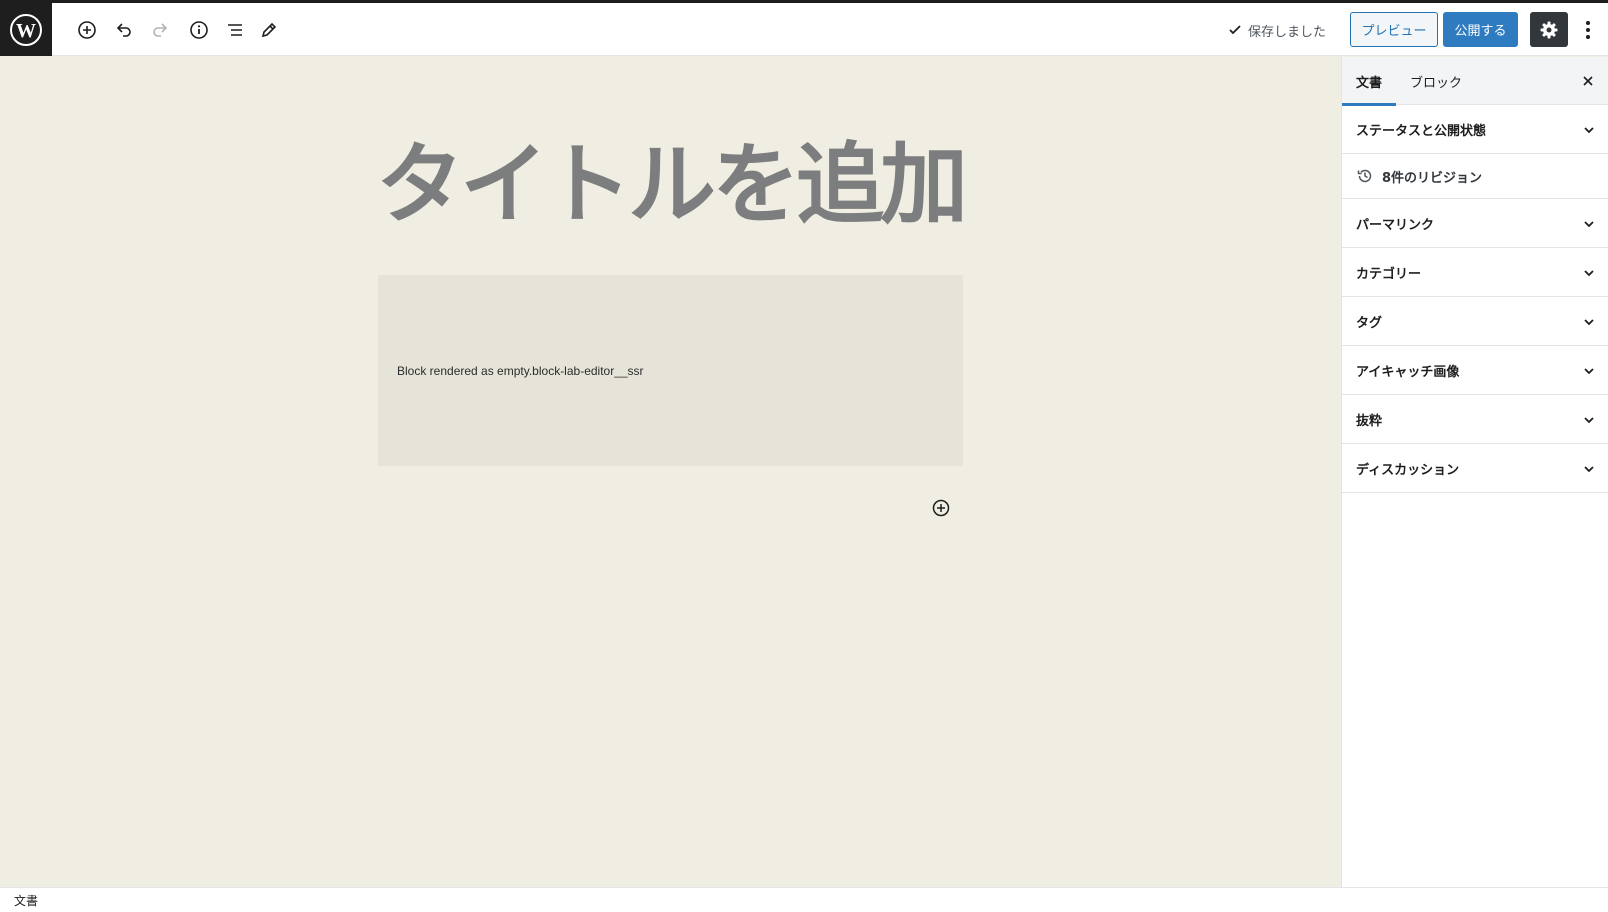 The height and width of the screenshot is (912, 1608). I want to click on saved-status: 保存しました, so click(1277, 30).